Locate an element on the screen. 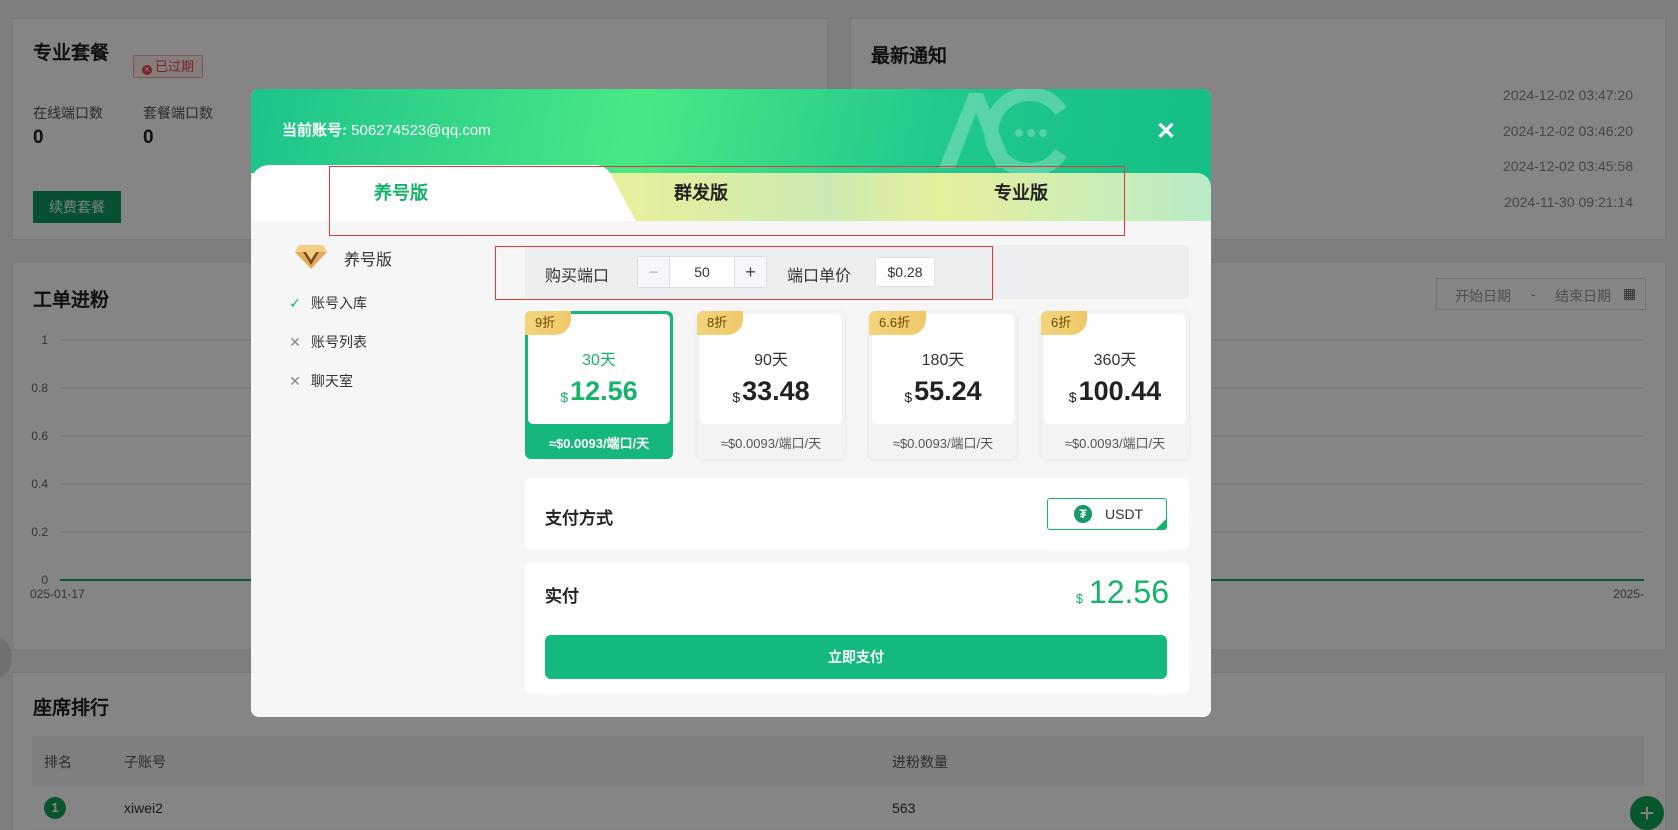  price-card-180: 180天 $55.24 6.6折 ≈$0.0093/端口/天 is located at coordinates (943, 385).